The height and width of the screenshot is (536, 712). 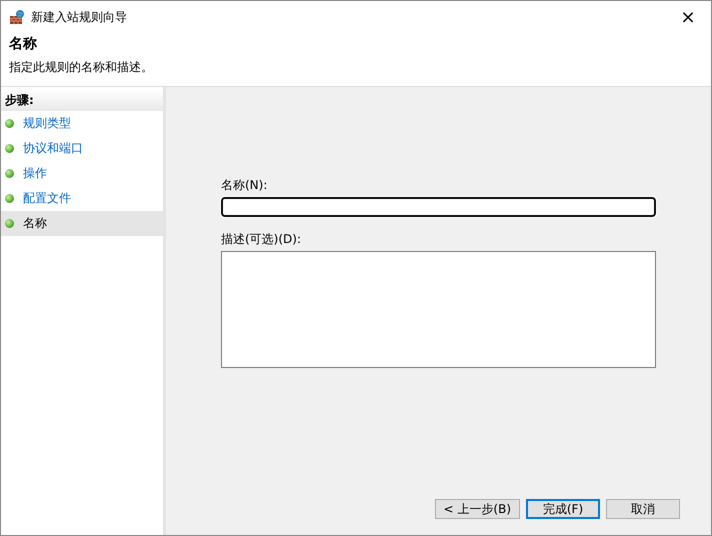 I want to click on dialog-button: < 上一步(B), so click(x=477, y=509).